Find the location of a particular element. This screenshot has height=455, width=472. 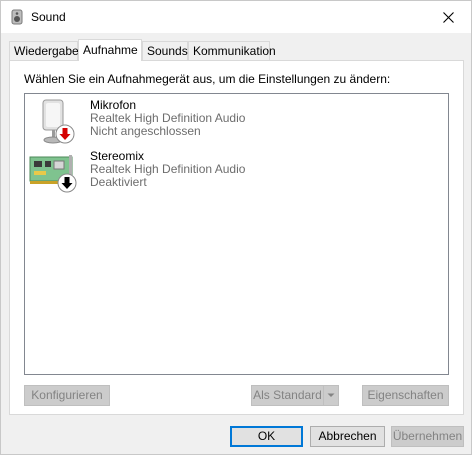

set-default-button: Als Standard is located at coordinates (287, 395).